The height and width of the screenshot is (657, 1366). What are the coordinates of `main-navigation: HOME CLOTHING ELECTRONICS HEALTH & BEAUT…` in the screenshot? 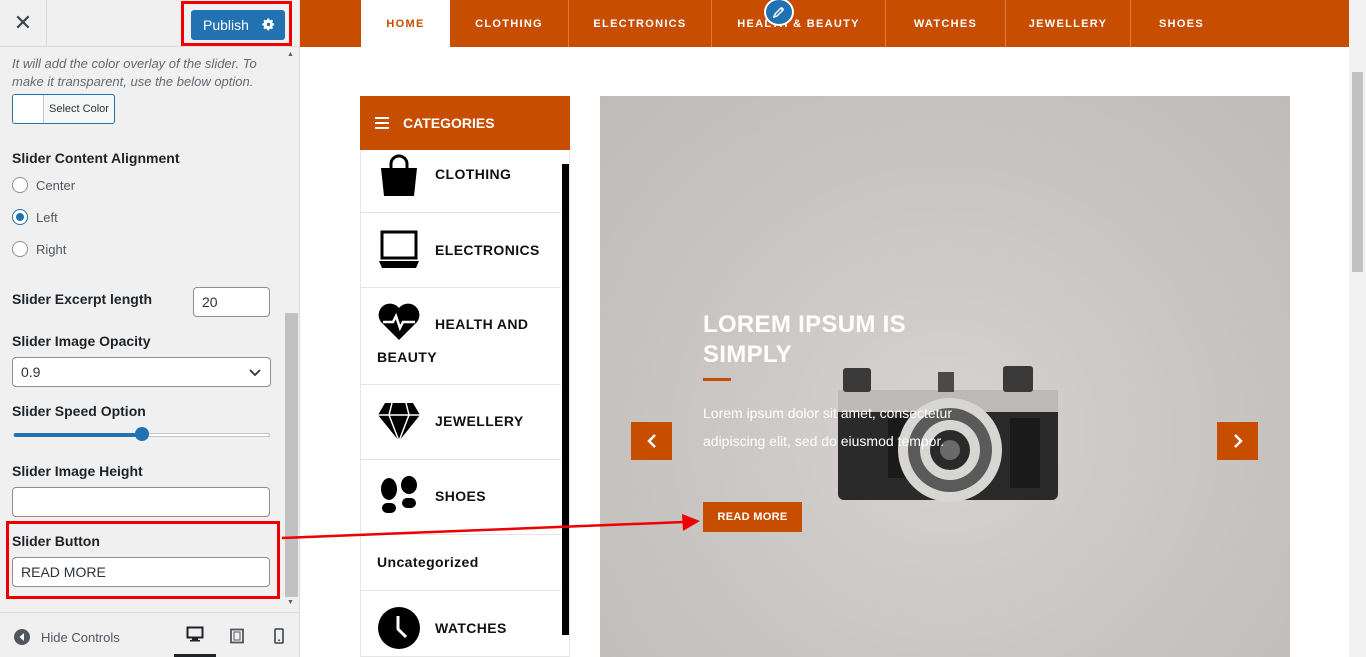 It's located at (824, 23).